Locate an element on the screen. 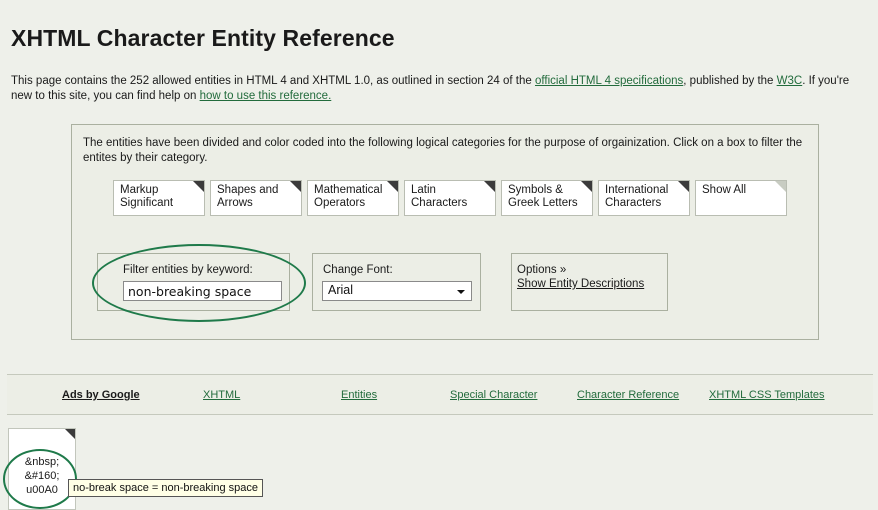 The width and height of the screenshot is (878, 510). font-box: Change Font: Arial is located at coordinates (396, 282).